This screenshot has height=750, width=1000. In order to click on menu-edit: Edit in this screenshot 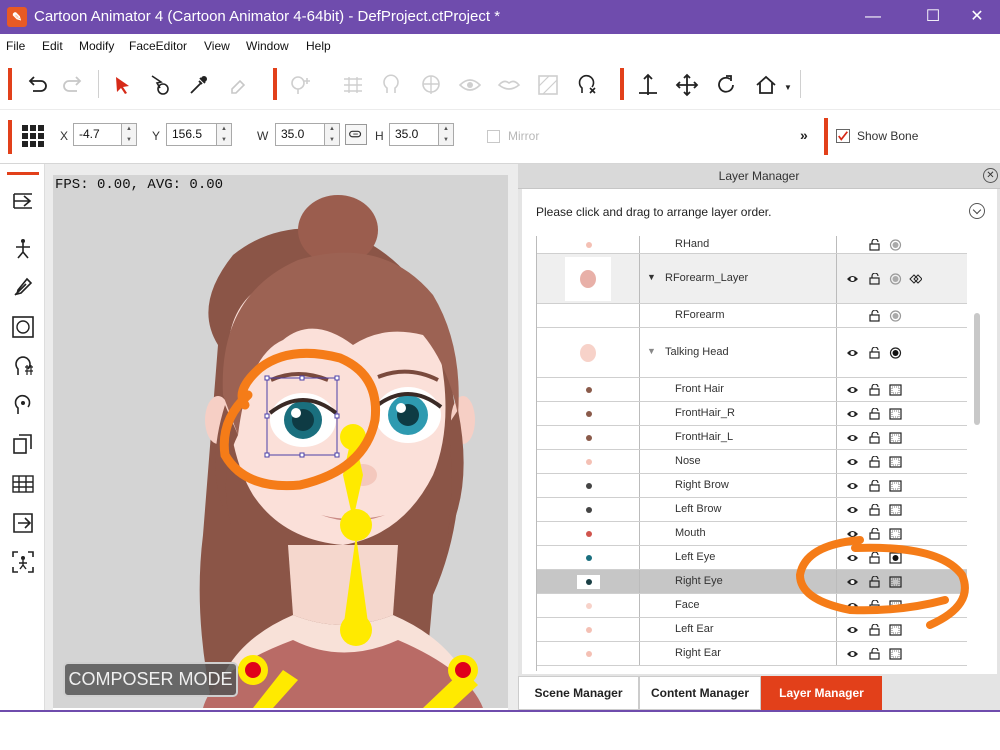, I will do `click(52, 46)`.